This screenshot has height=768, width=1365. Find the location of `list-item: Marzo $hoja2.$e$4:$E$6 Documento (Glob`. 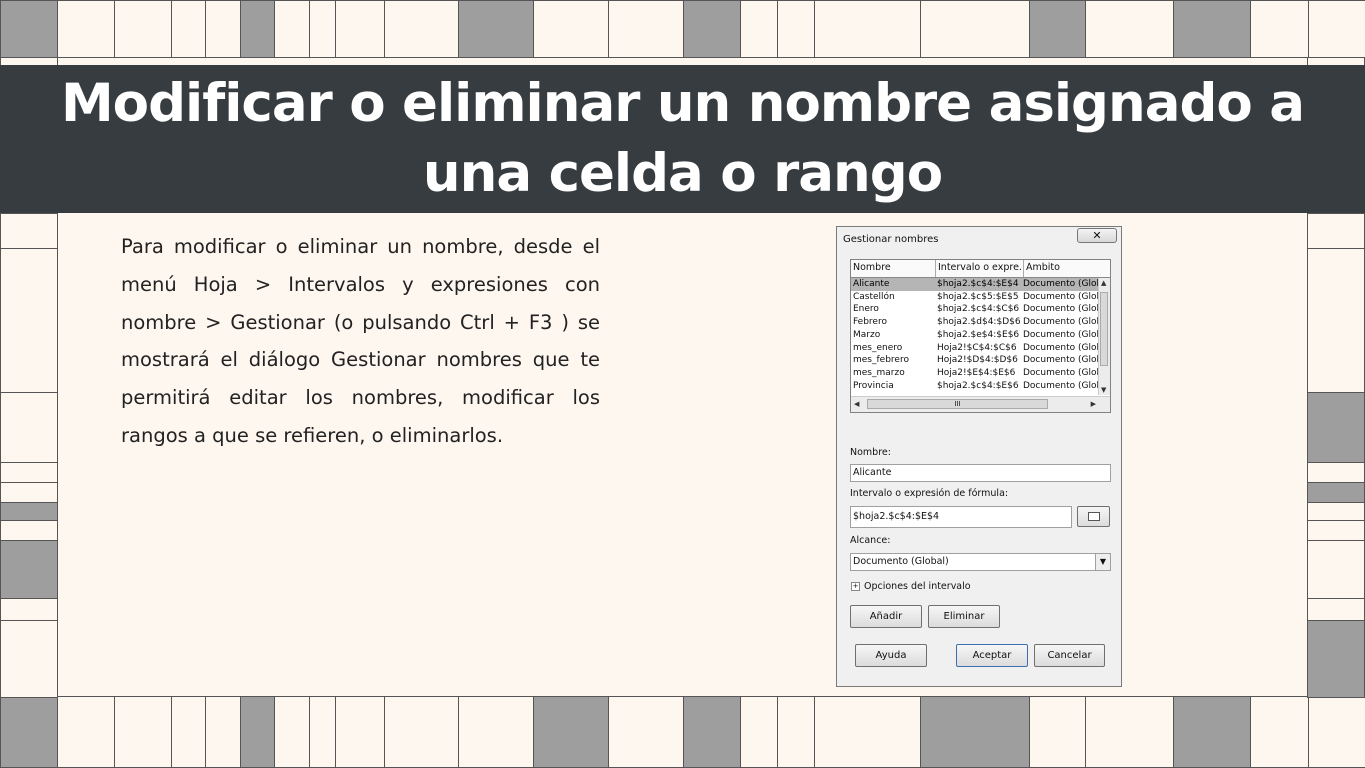

list-item: Marzo $hoja2.$e$4:$E$6 Documento (Glob is located at coordinates (976, 335).